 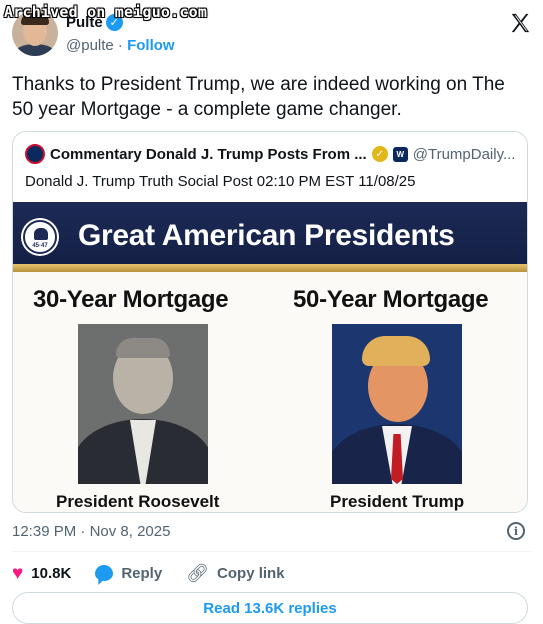 I want to click on roosevelt-portrait, so click(x=143, y=404).